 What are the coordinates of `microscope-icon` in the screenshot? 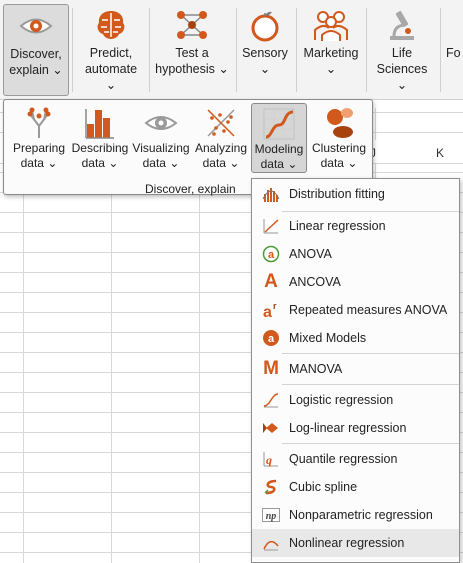 It's located at (402, 25).